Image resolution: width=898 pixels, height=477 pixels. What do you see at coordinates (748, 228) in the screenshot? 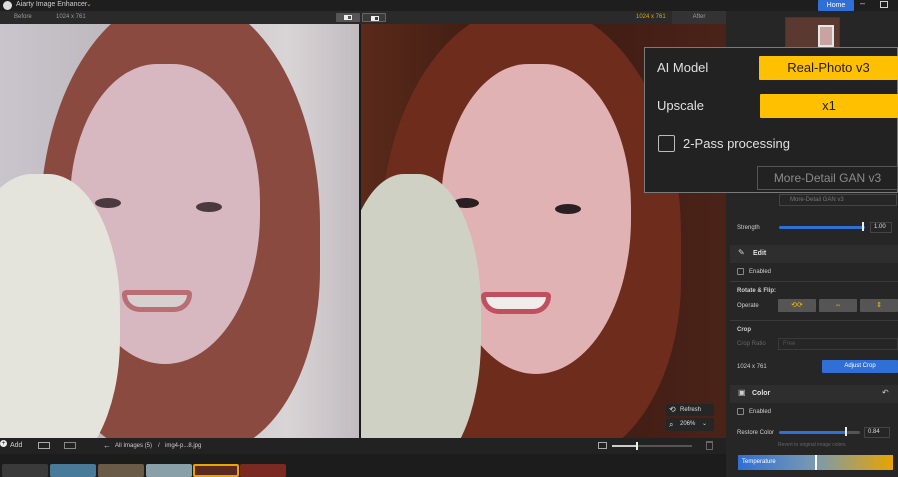
I see `strength-label: Strength` at bounding box center [748, 228].